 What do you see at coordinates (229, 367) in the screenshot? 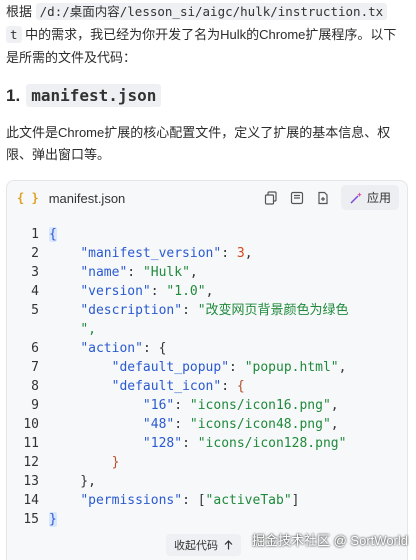
I see `code-text: "default_popup": "popup.html",` at bounding box center [229, 367].